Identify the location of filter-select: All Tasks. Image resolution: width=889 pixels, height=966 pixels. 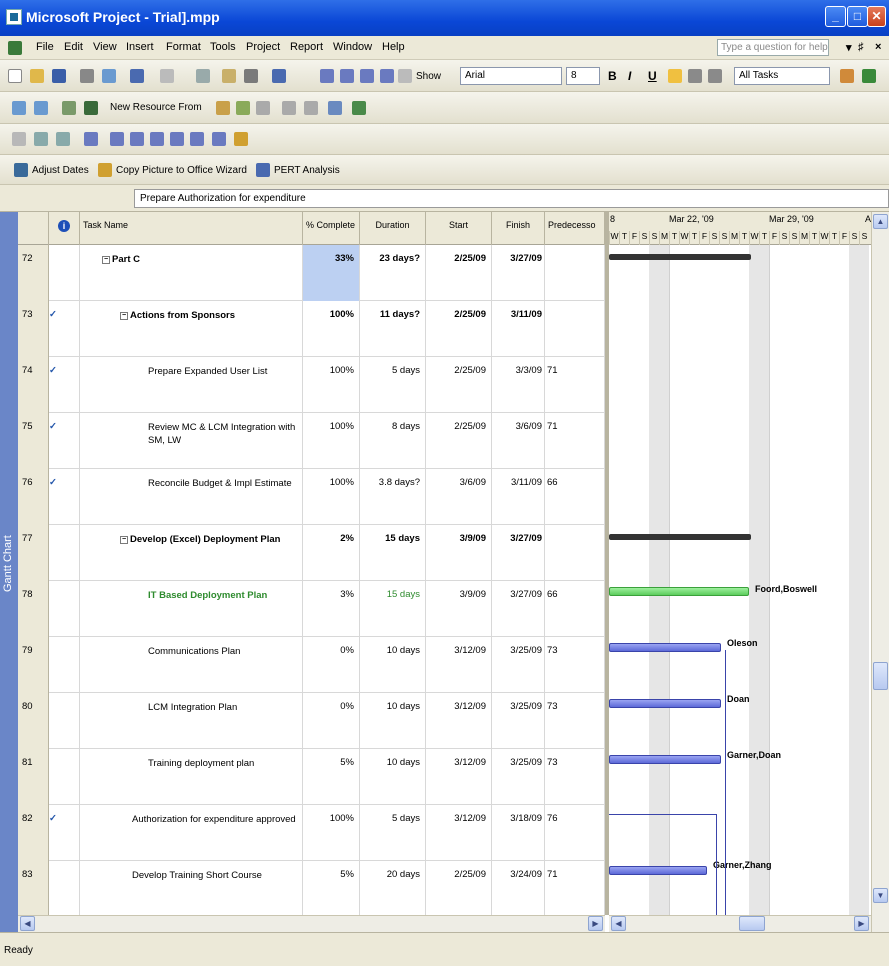
(782, 76).